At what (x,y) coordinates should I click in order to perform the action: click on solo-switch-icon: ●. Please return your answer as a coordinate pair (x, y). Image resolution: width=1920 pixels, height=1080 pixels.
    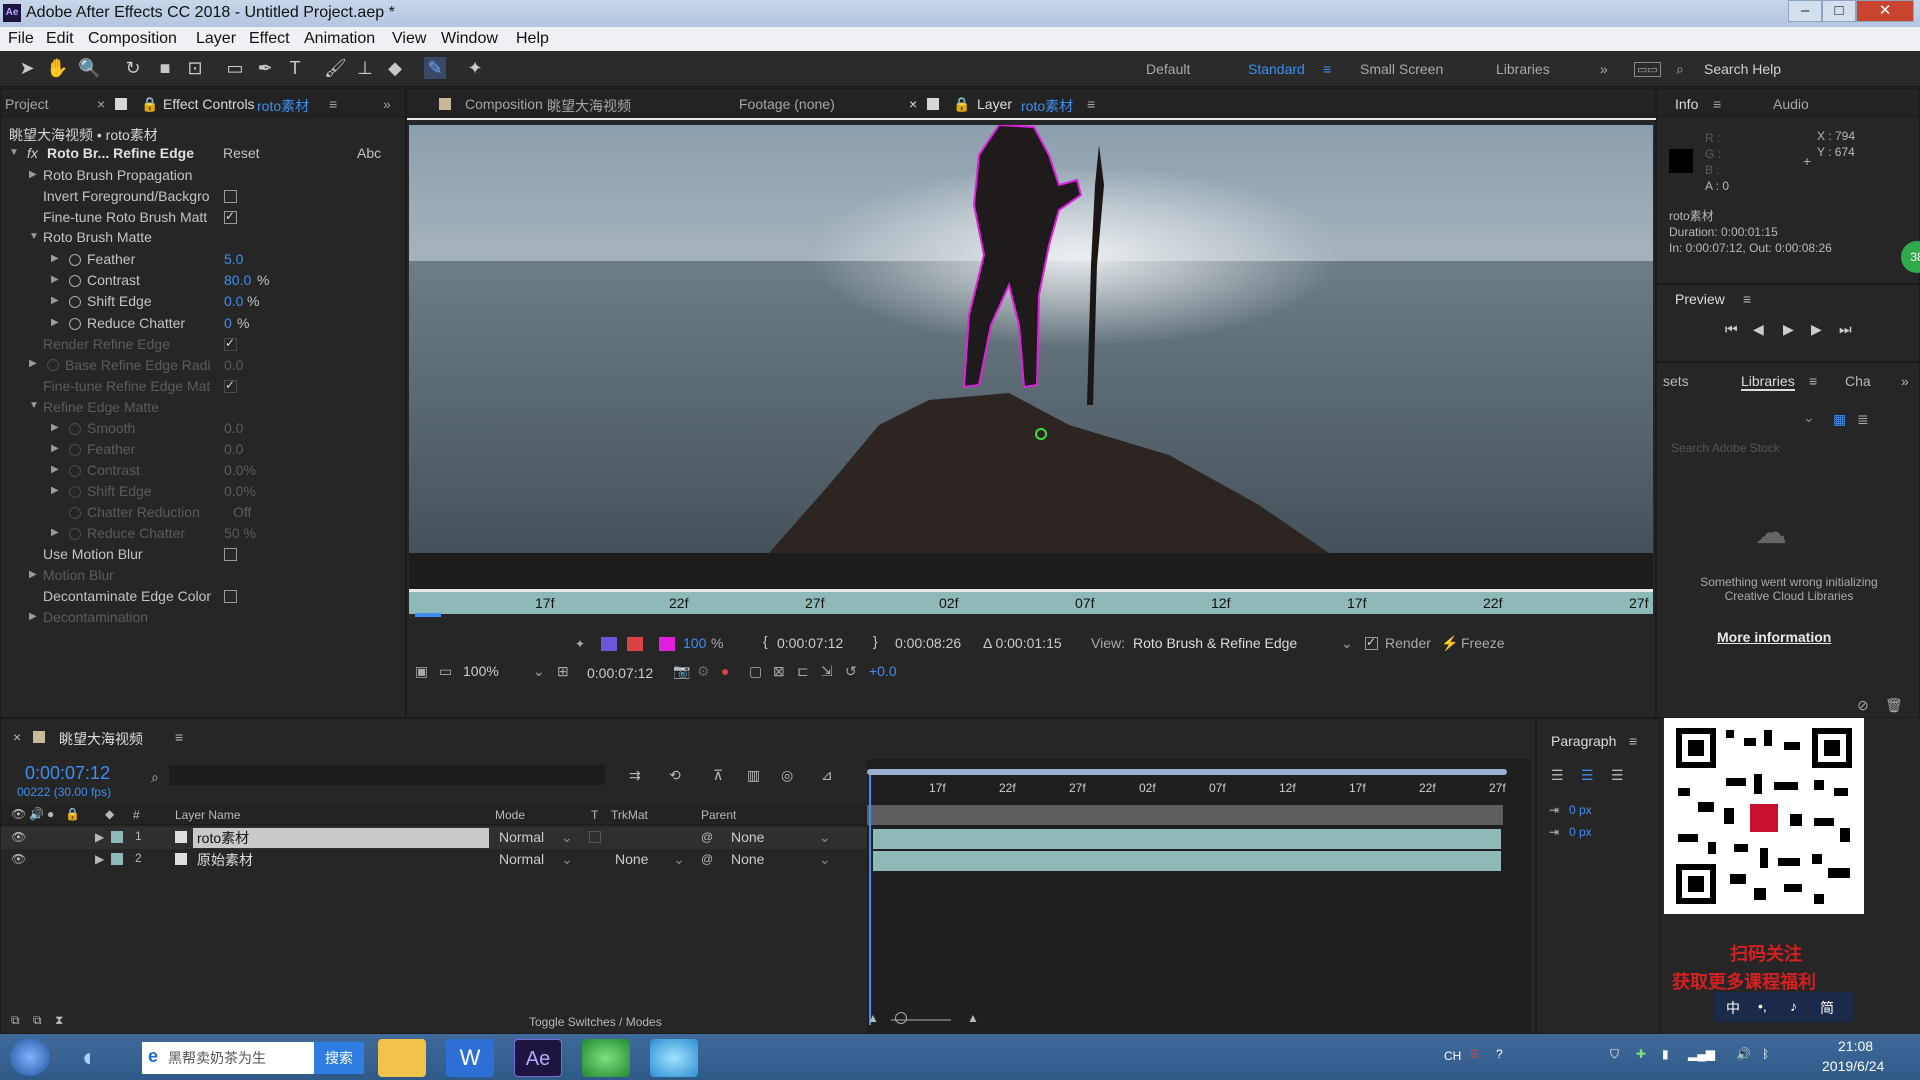
    Looking at the image, I should click on (50, 814).